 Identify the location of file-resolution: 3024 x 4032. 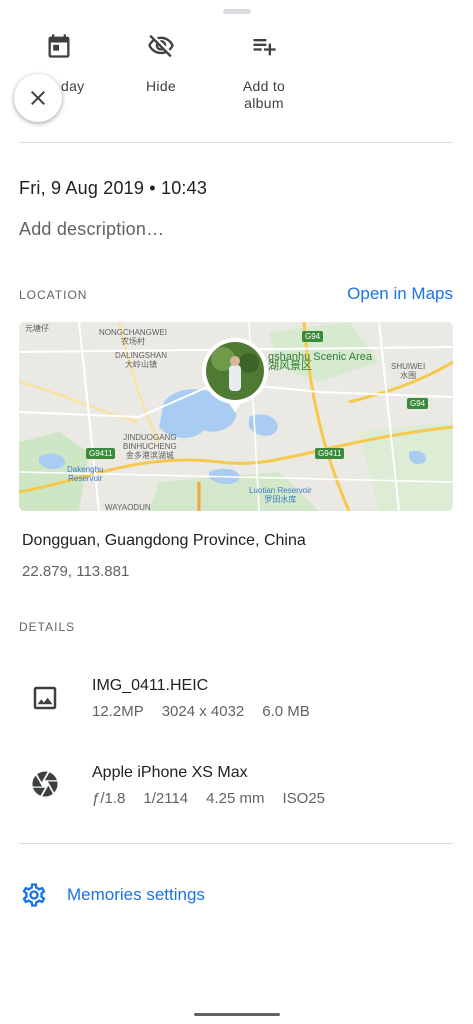
(203, 711).